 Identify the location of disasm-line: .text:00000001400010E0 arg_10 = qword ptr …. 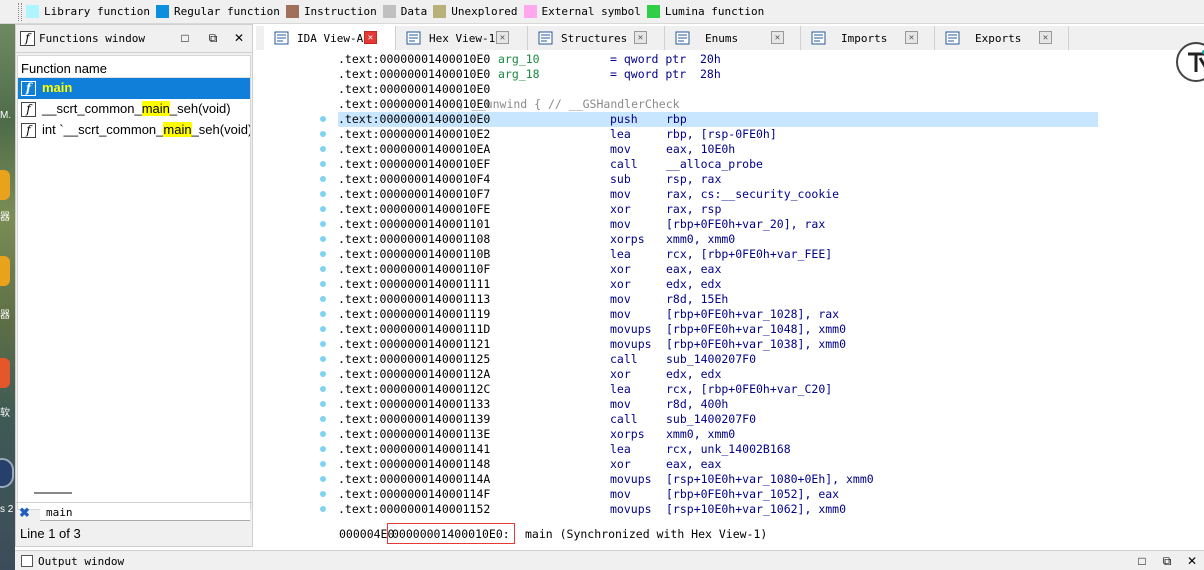
(718, 59).